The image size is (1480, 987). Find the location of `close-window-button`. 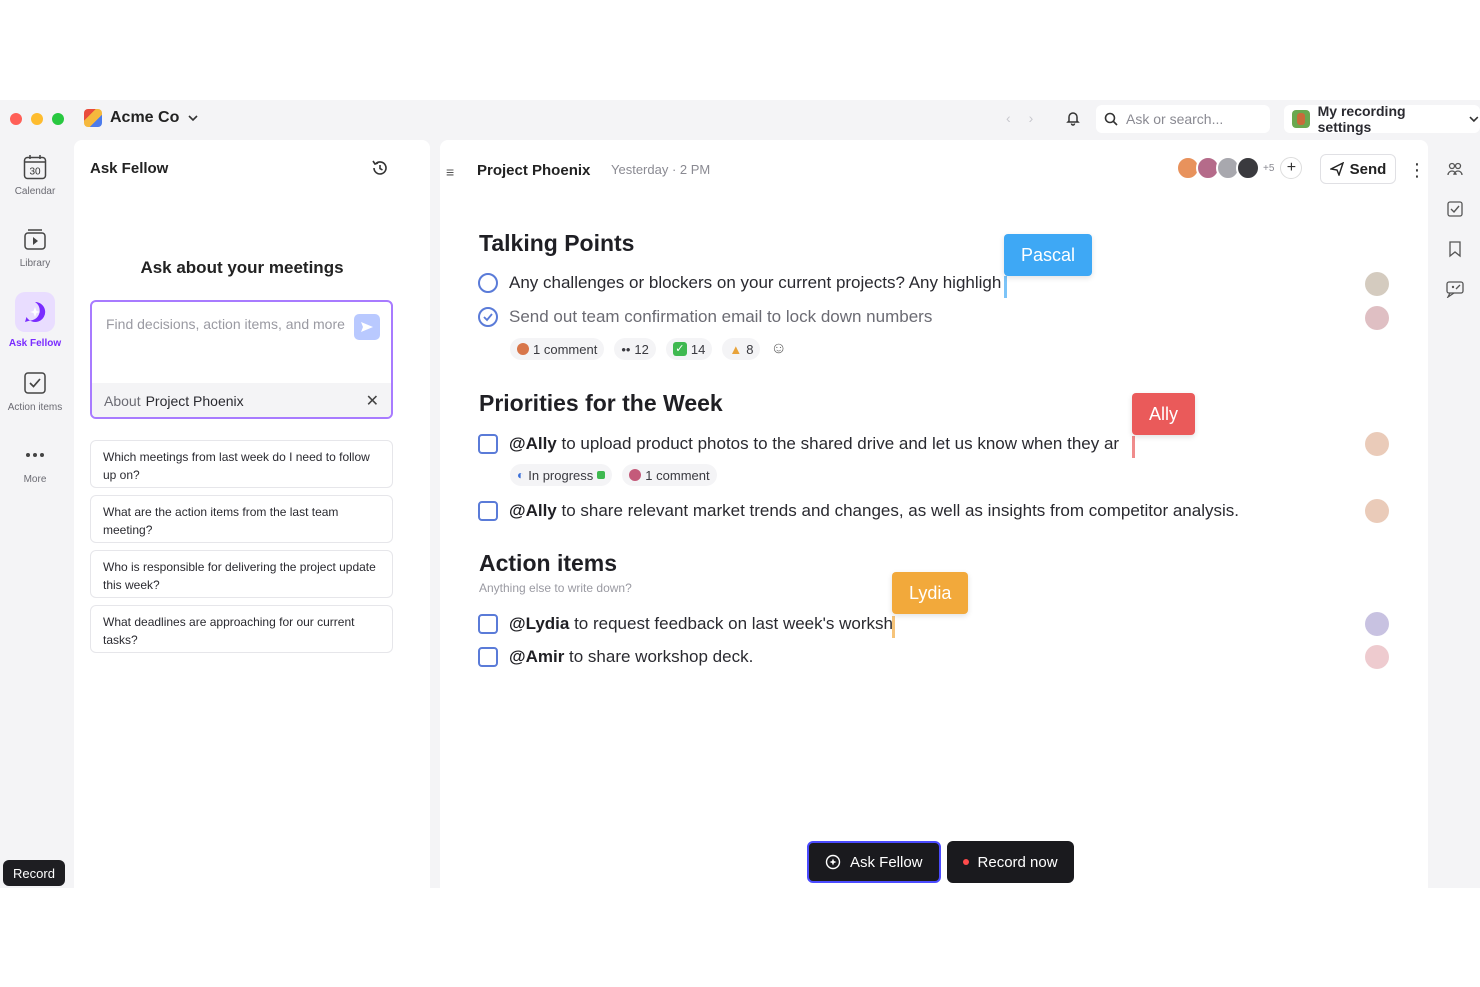

close-window-button is located at coordinates (16, 119).